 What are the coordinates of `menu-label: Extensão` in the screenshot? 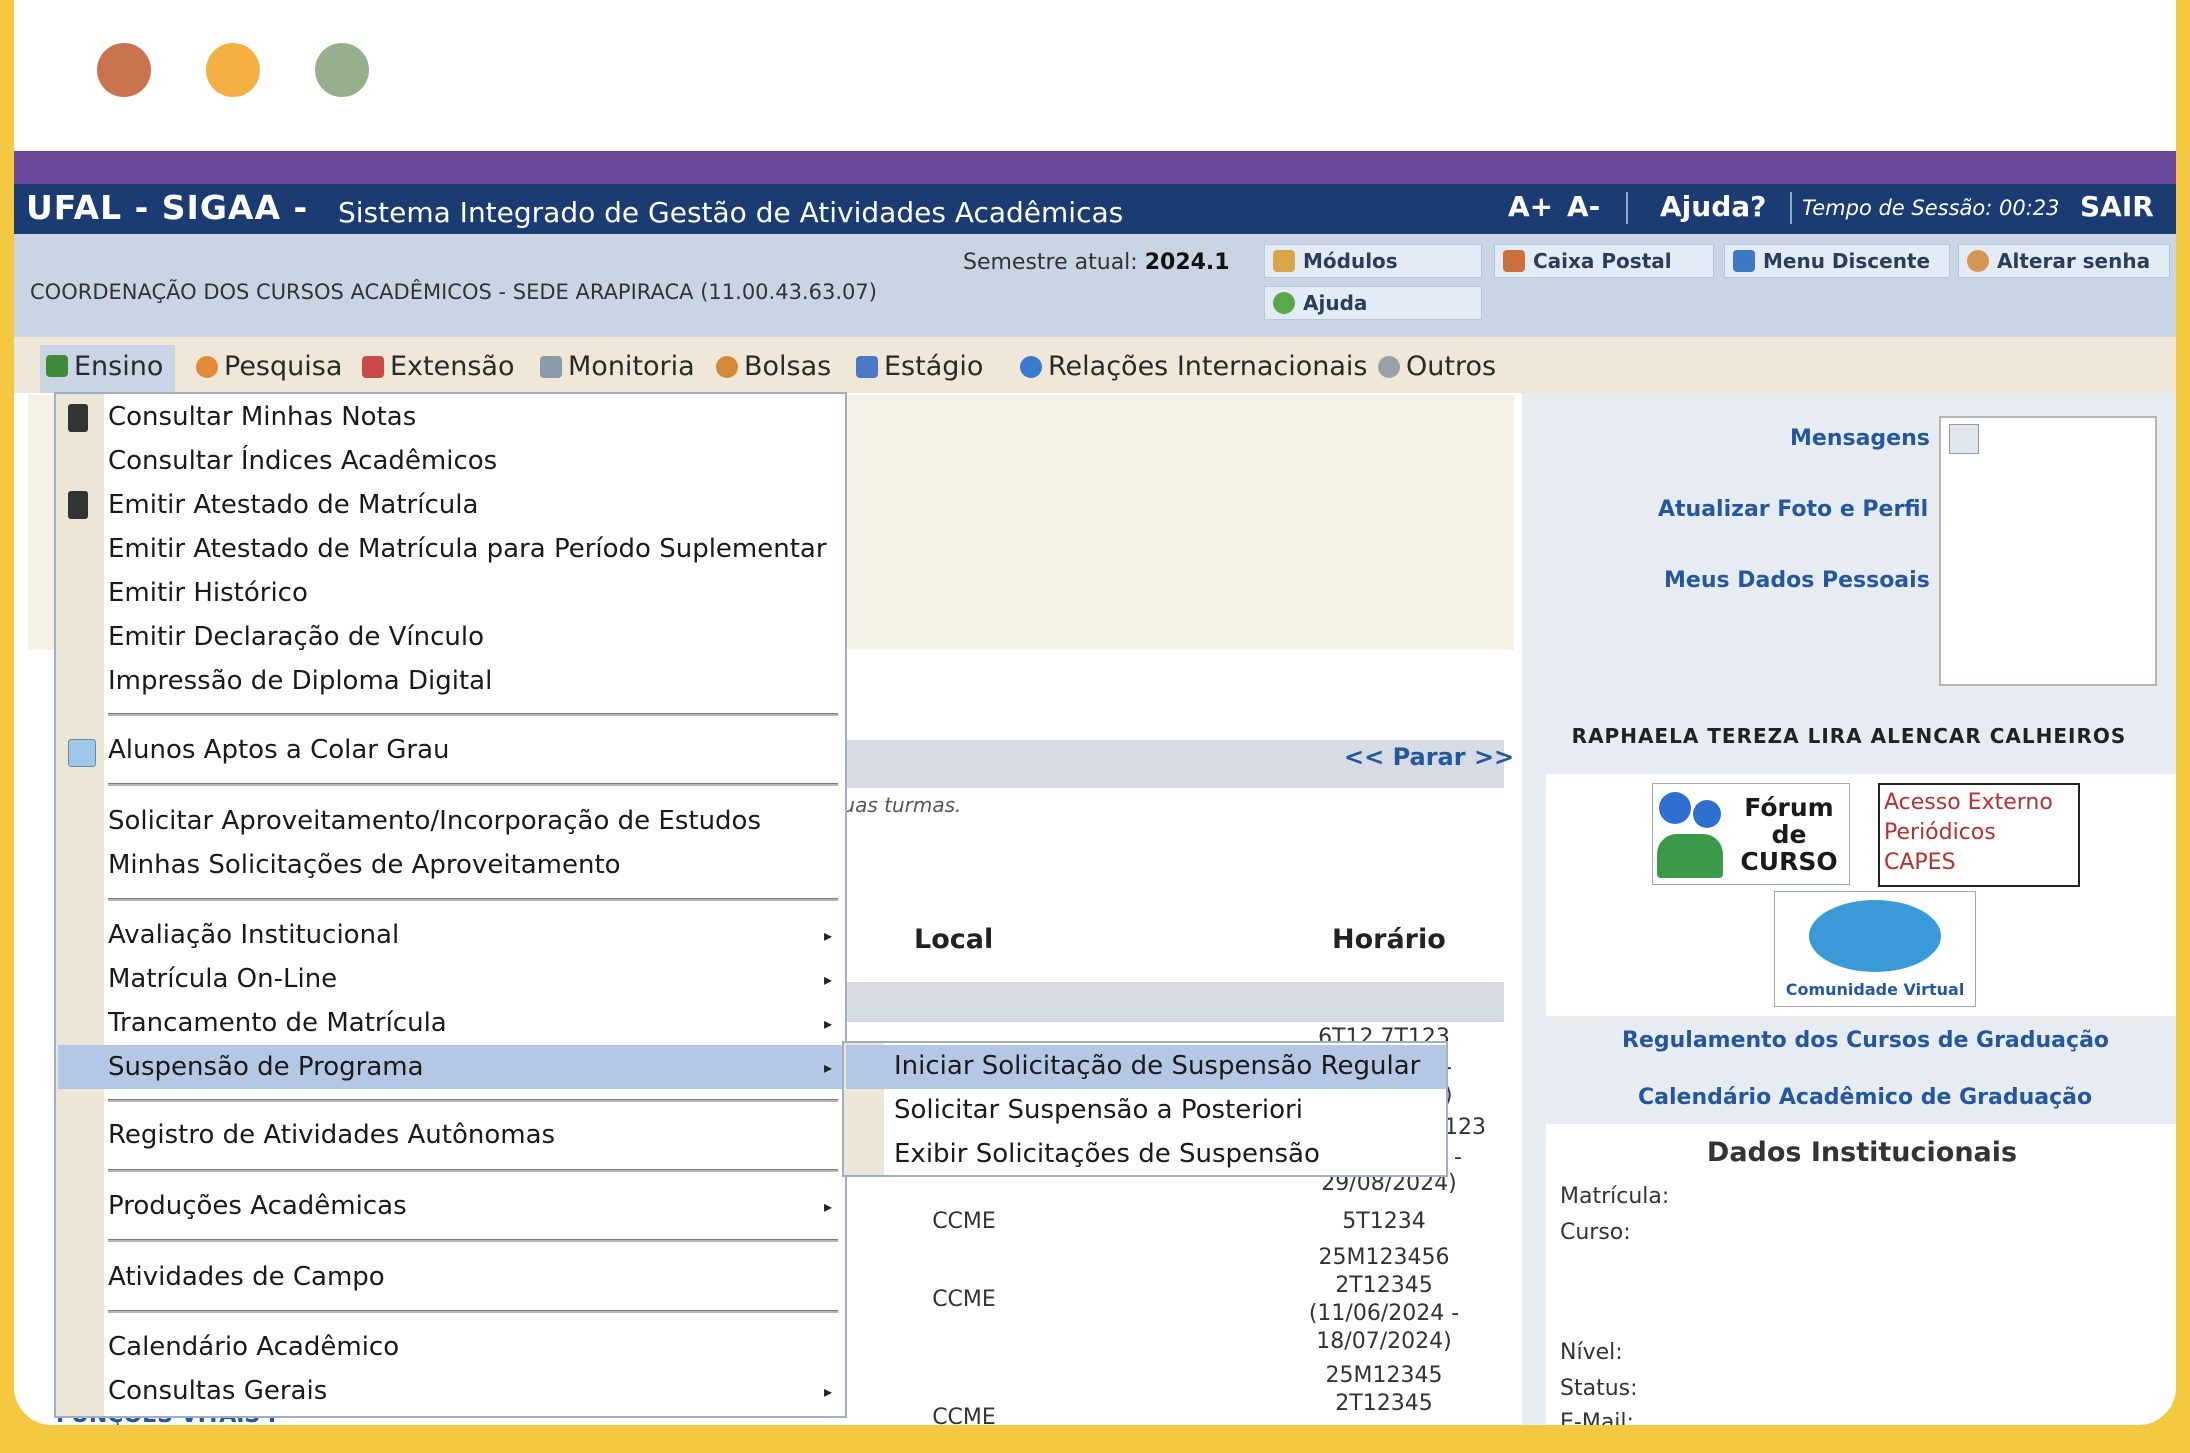 It's located at (452, 366).